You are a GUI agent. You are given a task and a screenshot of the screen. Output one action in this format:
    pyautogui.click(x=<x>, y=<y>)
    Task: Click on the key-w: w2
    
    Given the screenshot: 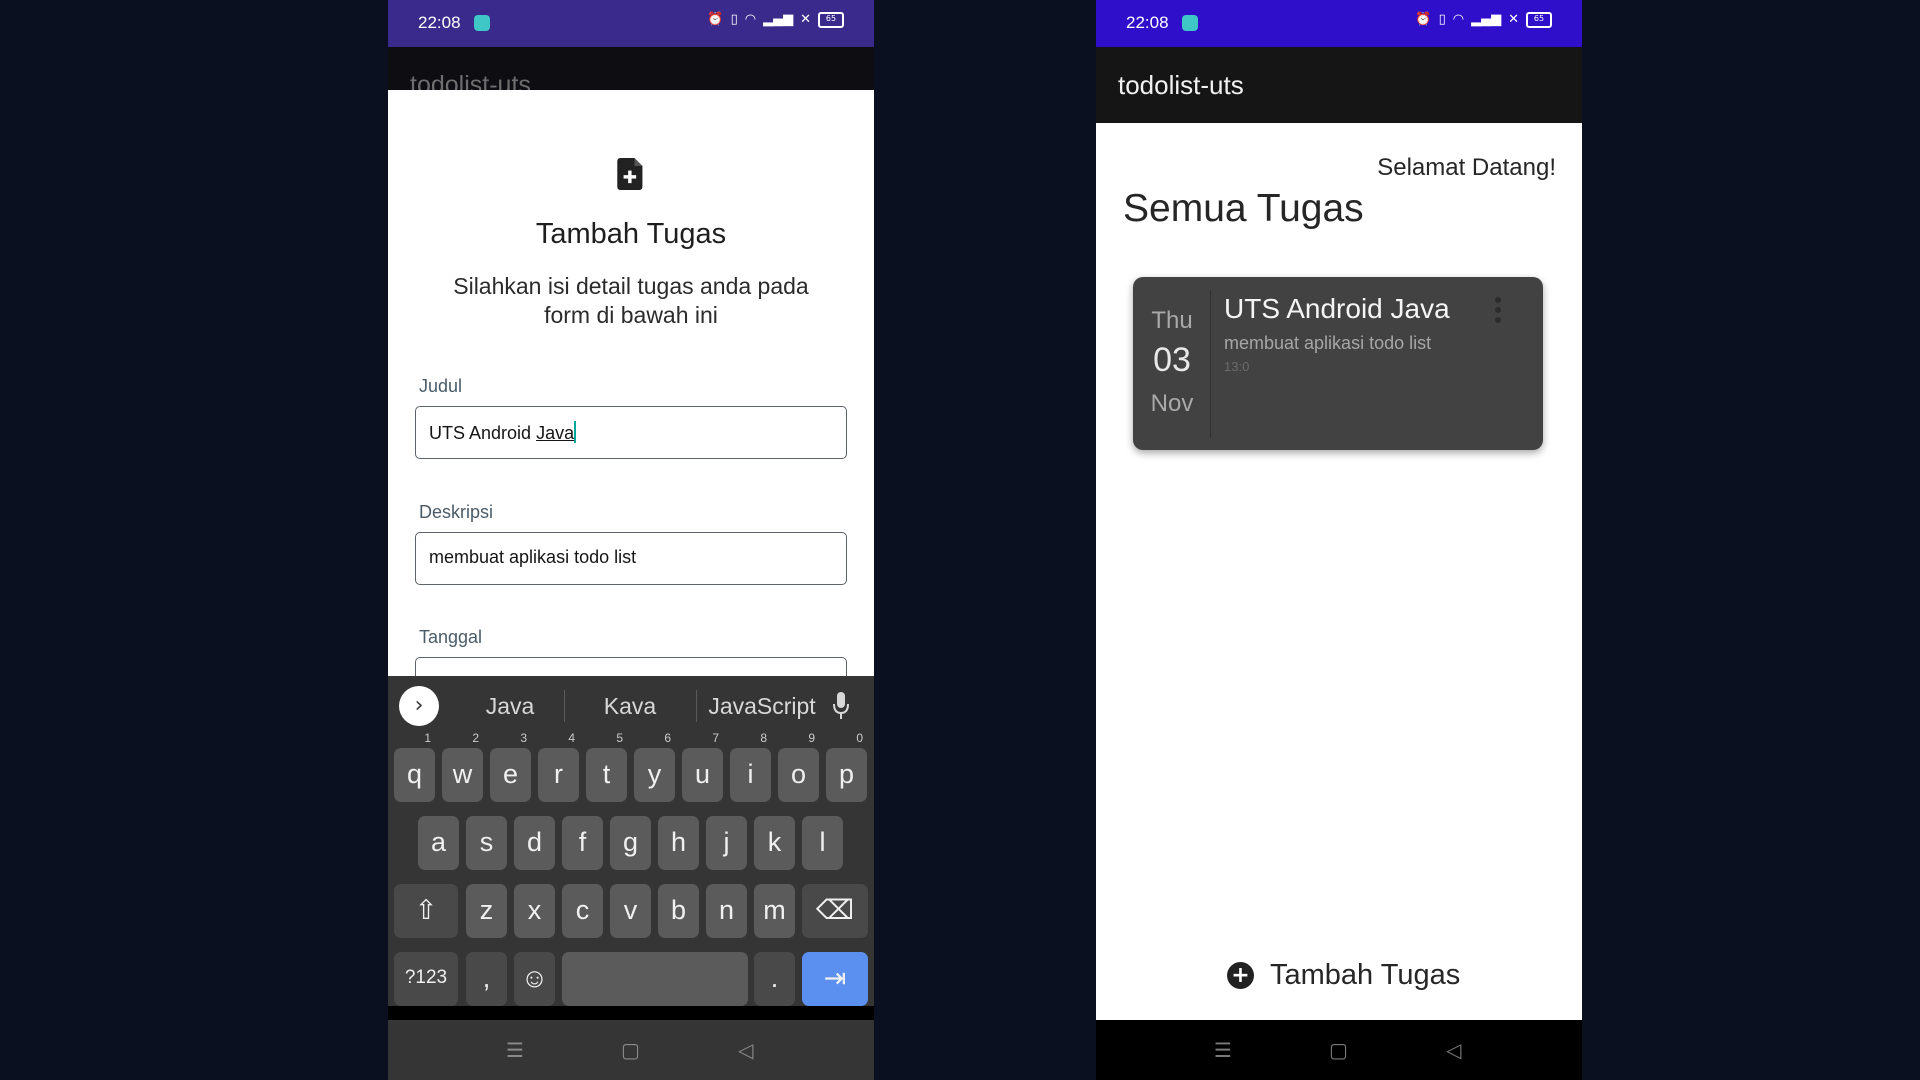 What is the action you would take?
    pyautogui.click(x=462, y=767)
    